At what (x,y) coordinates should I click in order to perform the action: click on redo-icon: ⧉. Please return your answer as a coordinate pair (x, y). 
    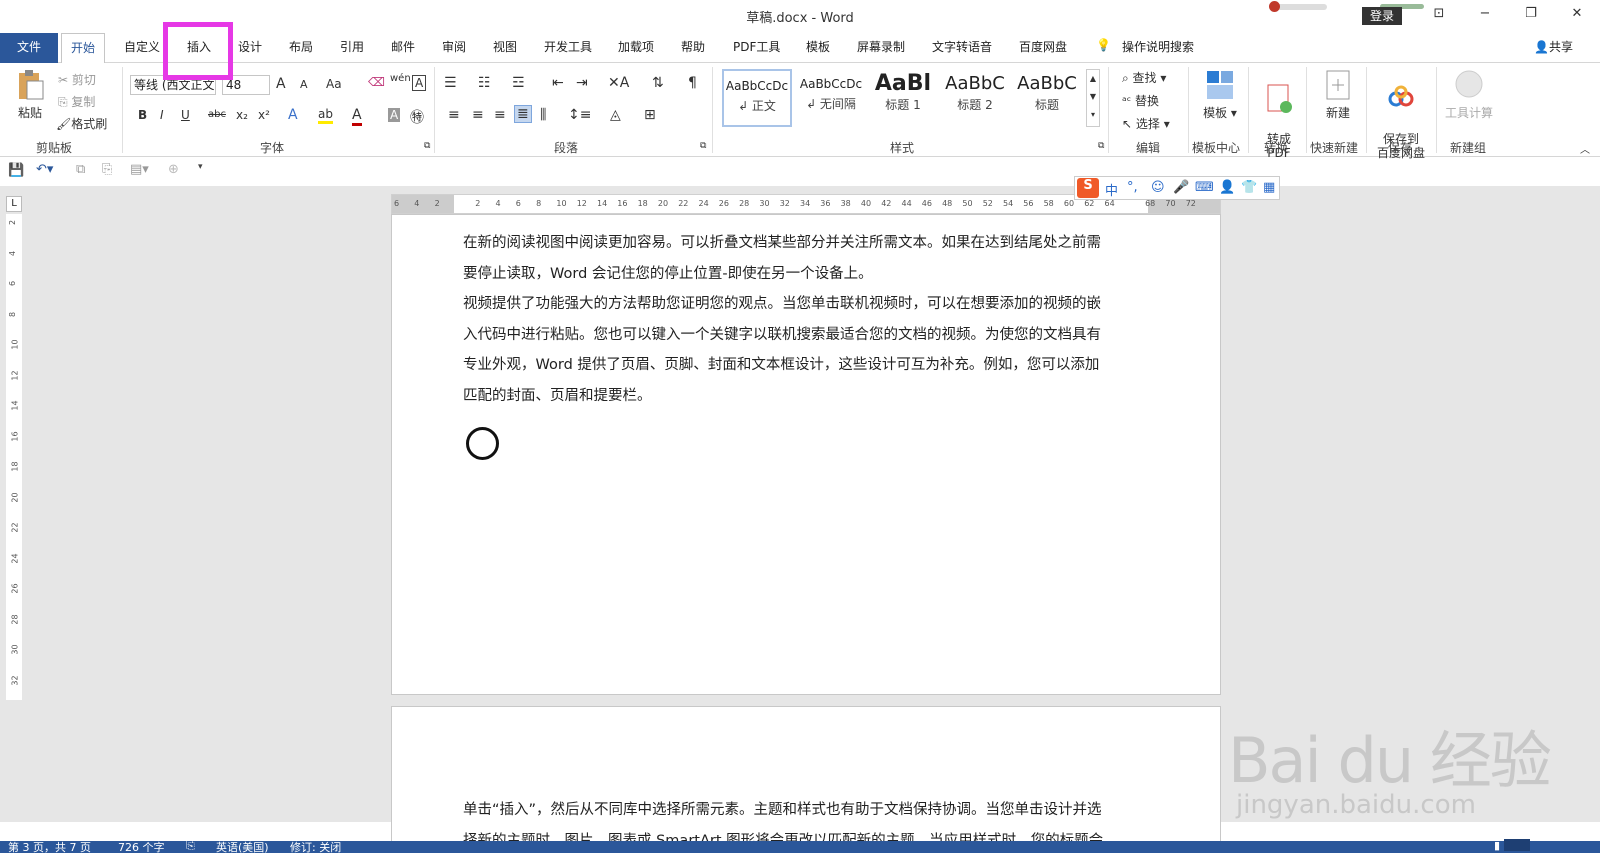
    Looking at the image, I should click on (80, 169).